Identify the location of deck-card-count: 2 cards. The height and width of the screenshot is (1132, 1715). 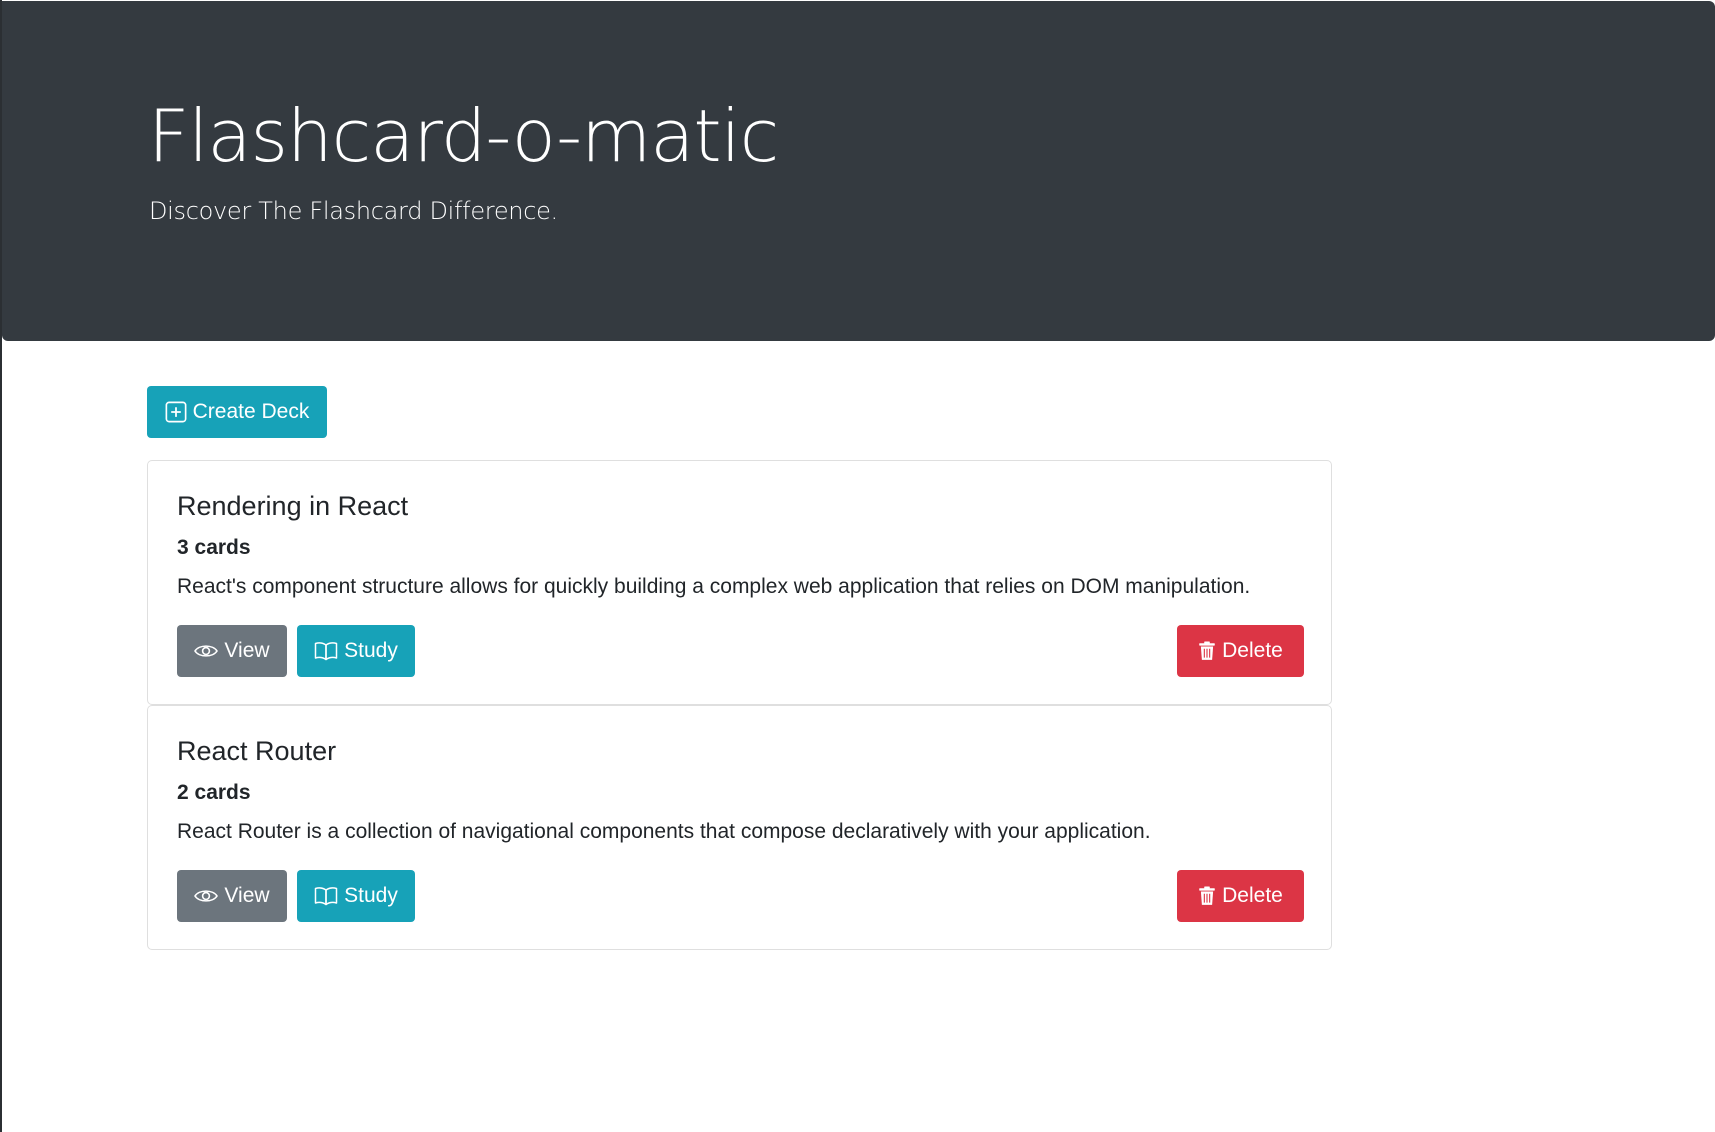
(214, 792).